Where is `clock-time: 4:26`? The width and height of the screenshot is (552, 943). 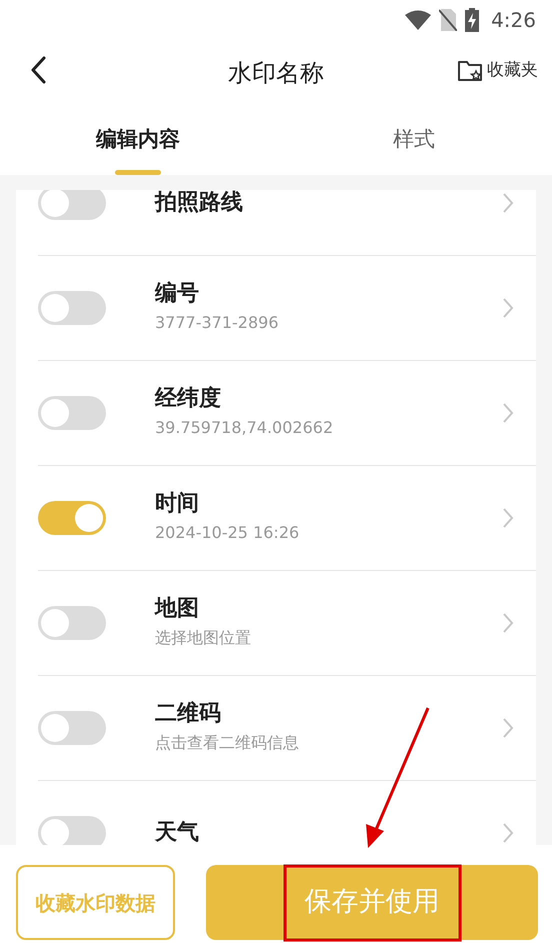
clock-time: 4:26 is located at coordinates (513, 20).